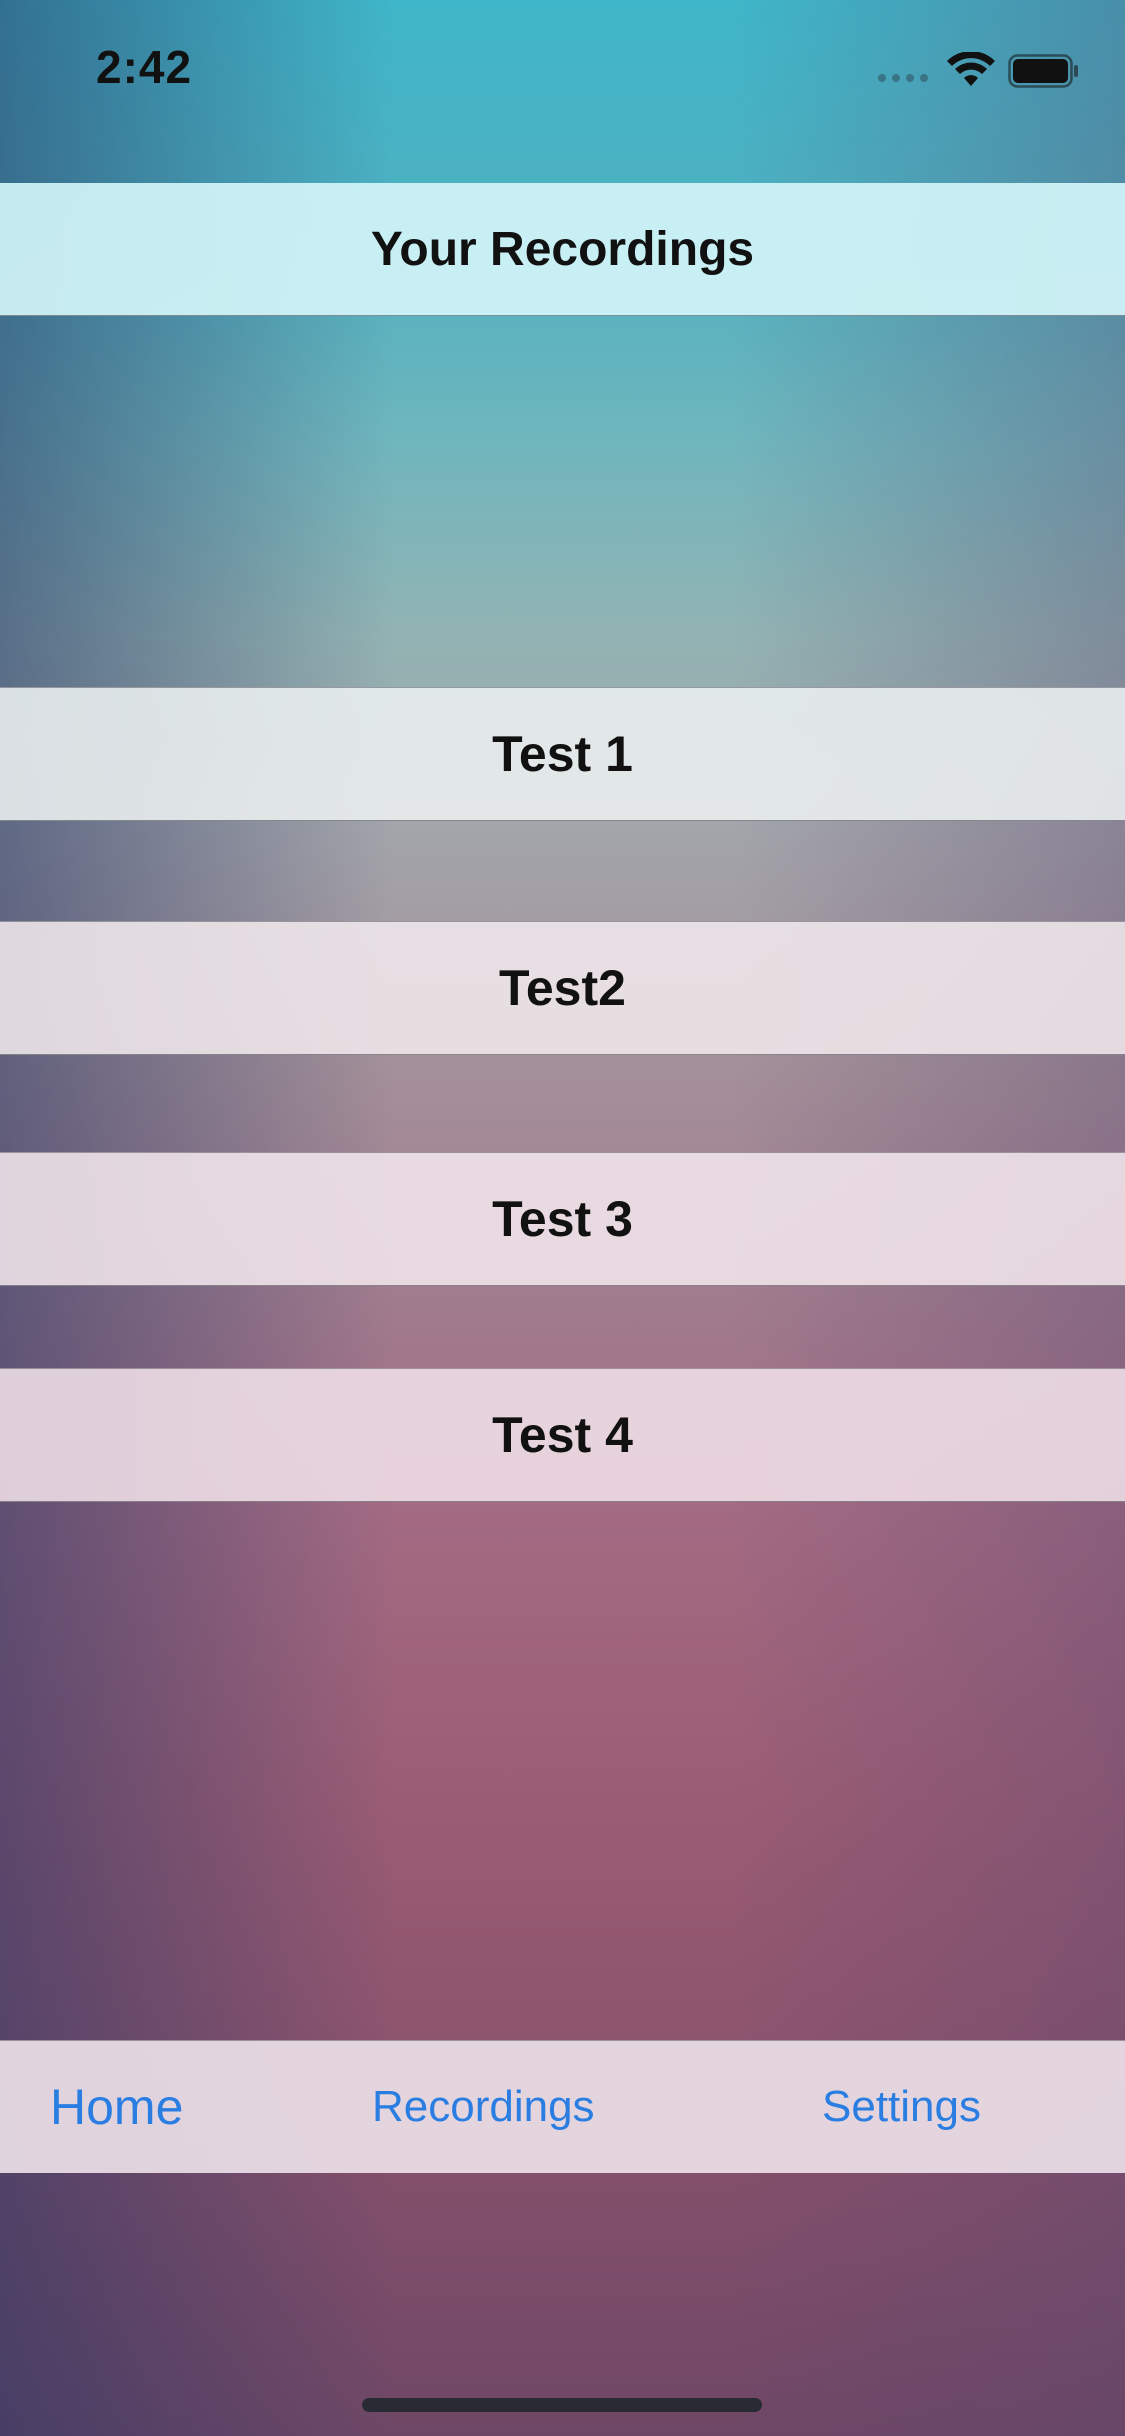  I want to click on tab-recordings: Recordings, so click(483, 2107).